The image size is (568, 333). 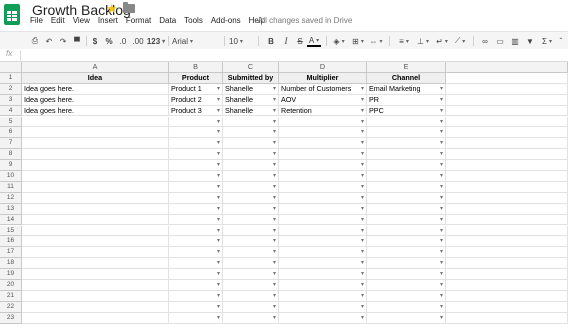 What do you see at coordinates (11, 187) in the screenshot?
I see `row-header: 11` at bounding box center [11, 187].